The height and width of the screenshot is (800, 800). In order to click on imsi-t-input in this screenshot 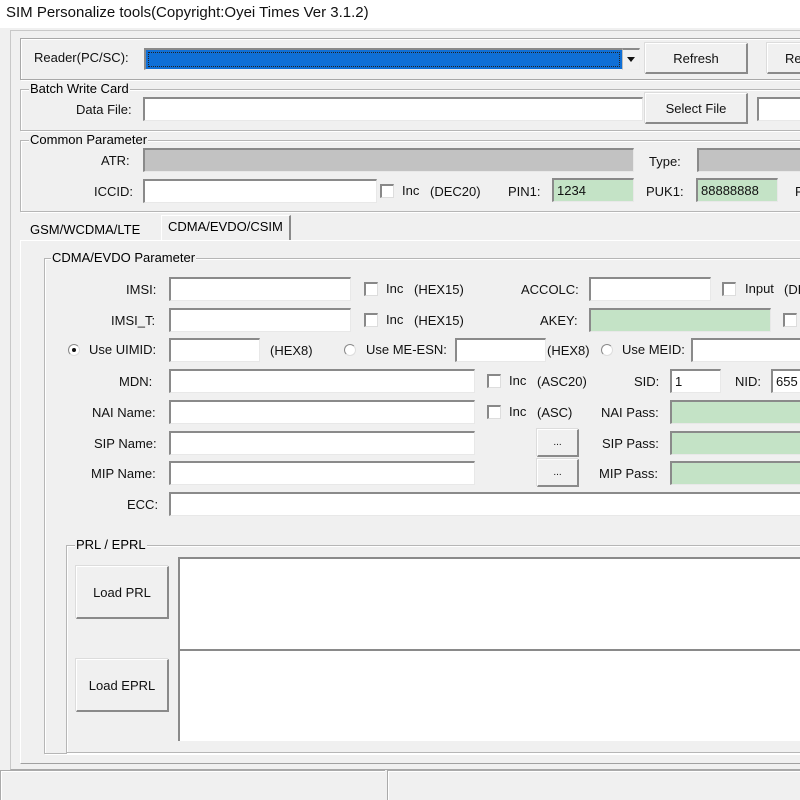, I will do `click(260, 320)`.